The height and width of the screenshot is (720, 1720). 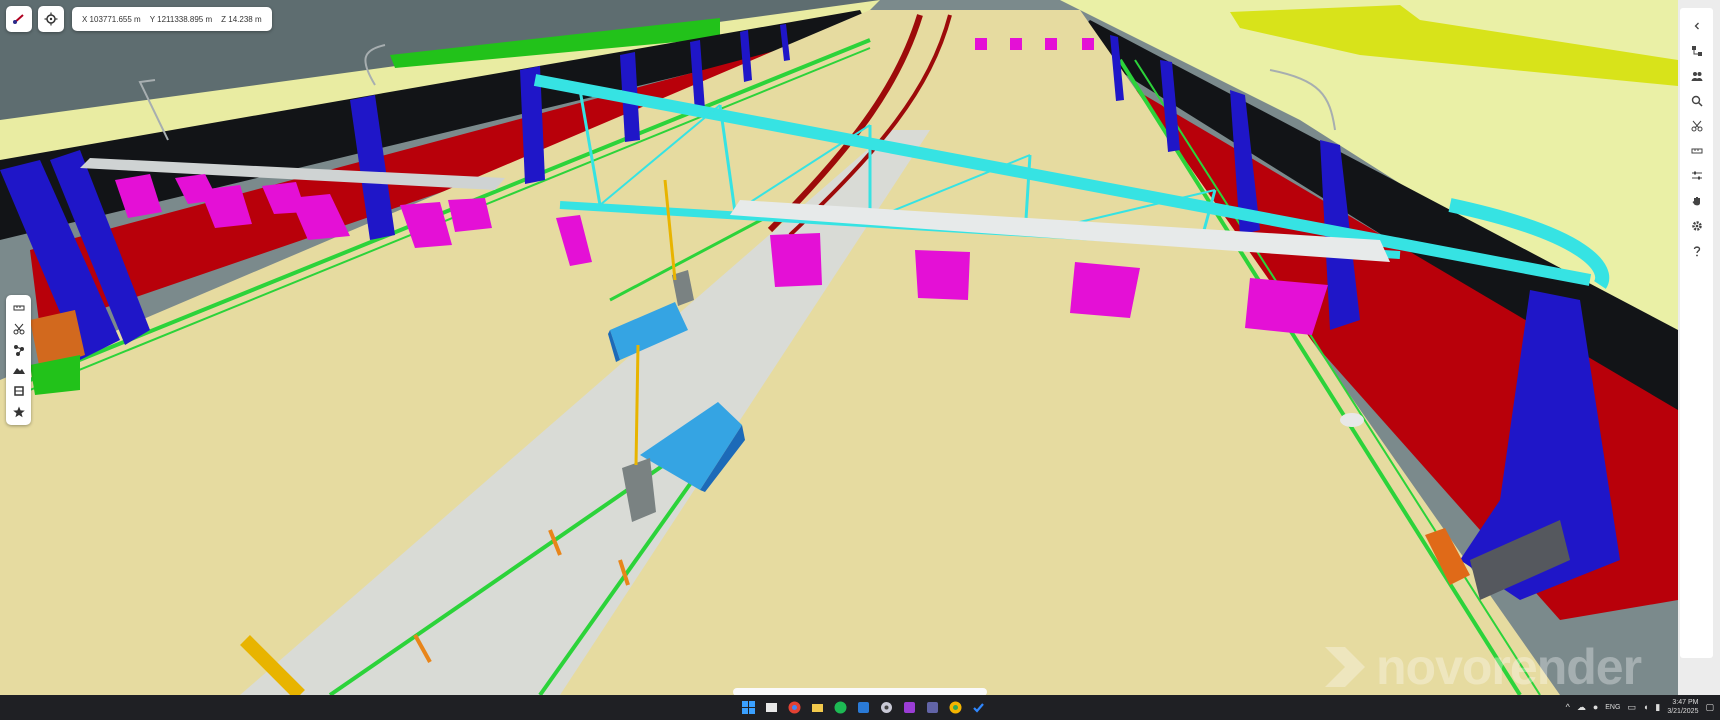 I want to click on clipping-button, so click(x=1697, y=126).